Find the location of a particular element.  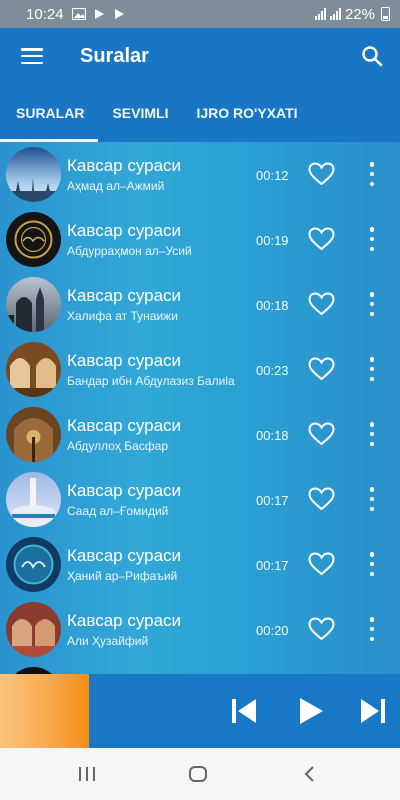

skip-previous-icon is located at coordinates (244, 711).